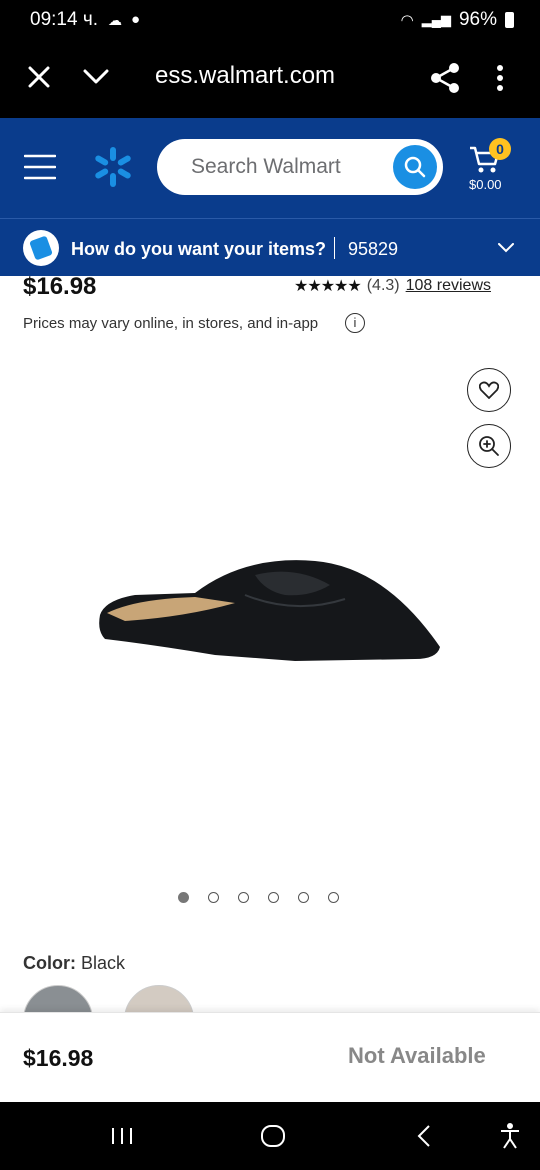 Image resolution: width=540 pixels, height=1170 pixels. What do you see at coordinates (373, 249) in the screenshot?
I see `zip-code: 95829` at bounding box center [373, 249].